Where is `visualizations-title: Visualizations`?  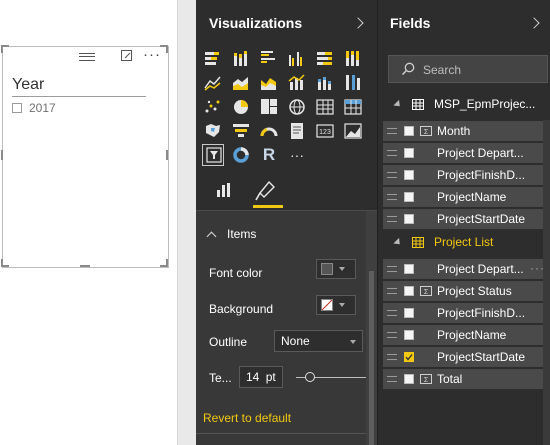 visualizations-title: Visualizations is located at coordinates (256, 23).